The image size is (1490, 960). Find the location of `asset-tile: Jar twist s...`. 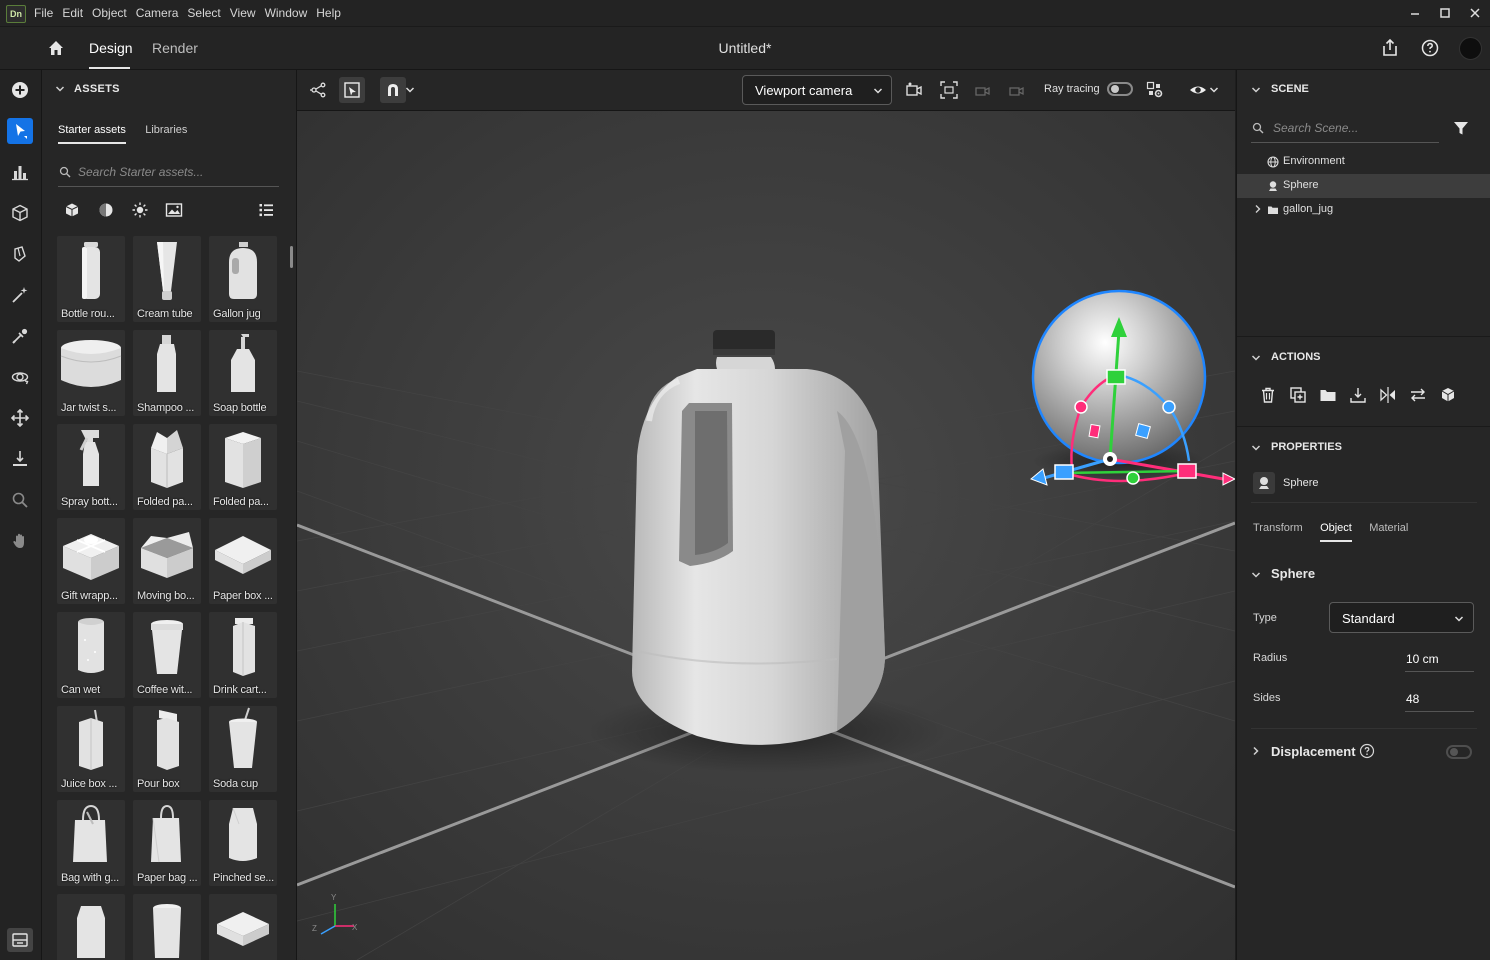

asset-tile: Jar twist s... is located at coordinates (91, 373).